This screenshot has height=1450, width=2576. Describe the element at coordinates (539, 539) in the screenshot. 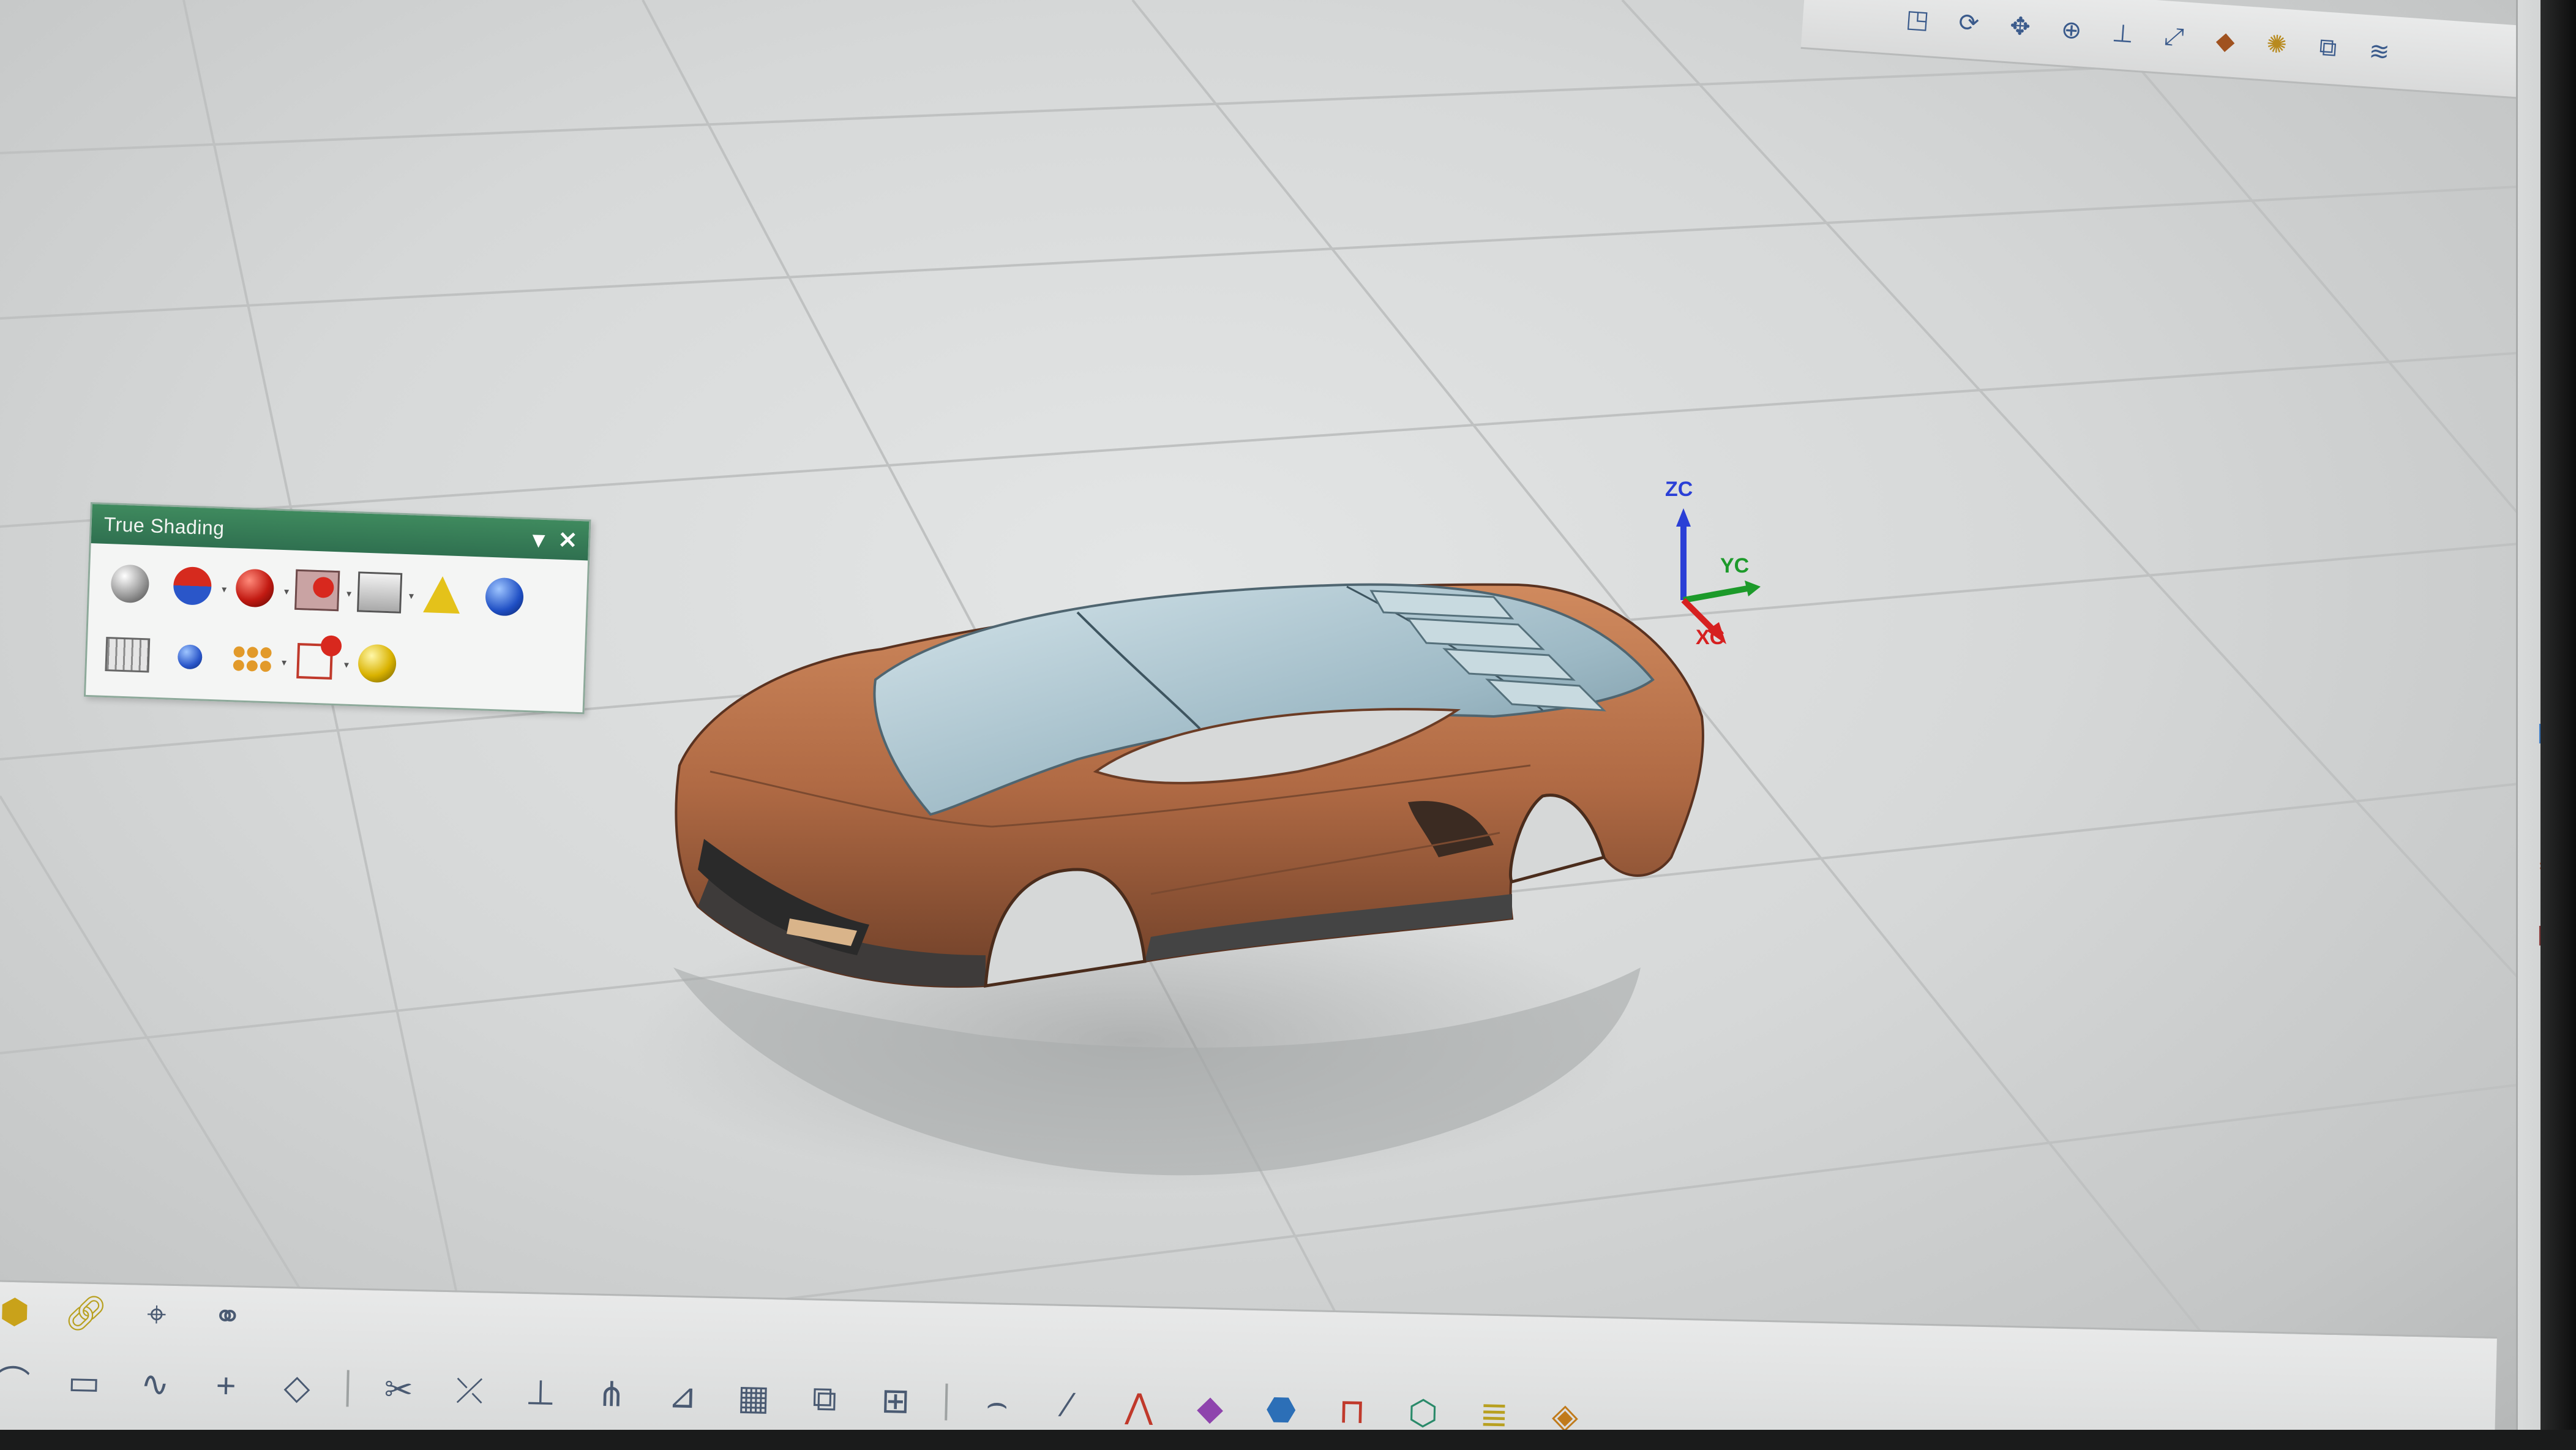

I see `palette-menu-icon: ▾` at that location.